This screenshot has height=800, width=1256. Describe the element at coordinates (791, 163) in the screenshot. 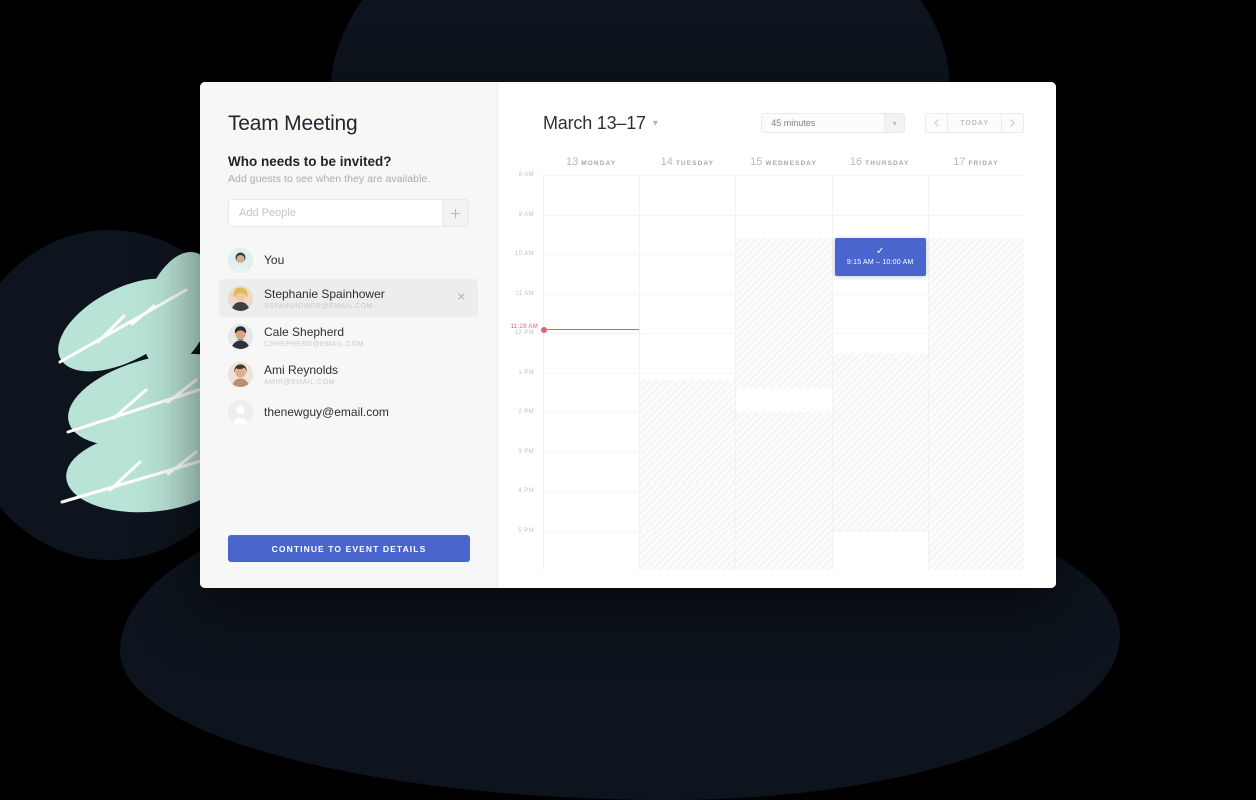

I see `day-name: WEDNESDAY` at that location.